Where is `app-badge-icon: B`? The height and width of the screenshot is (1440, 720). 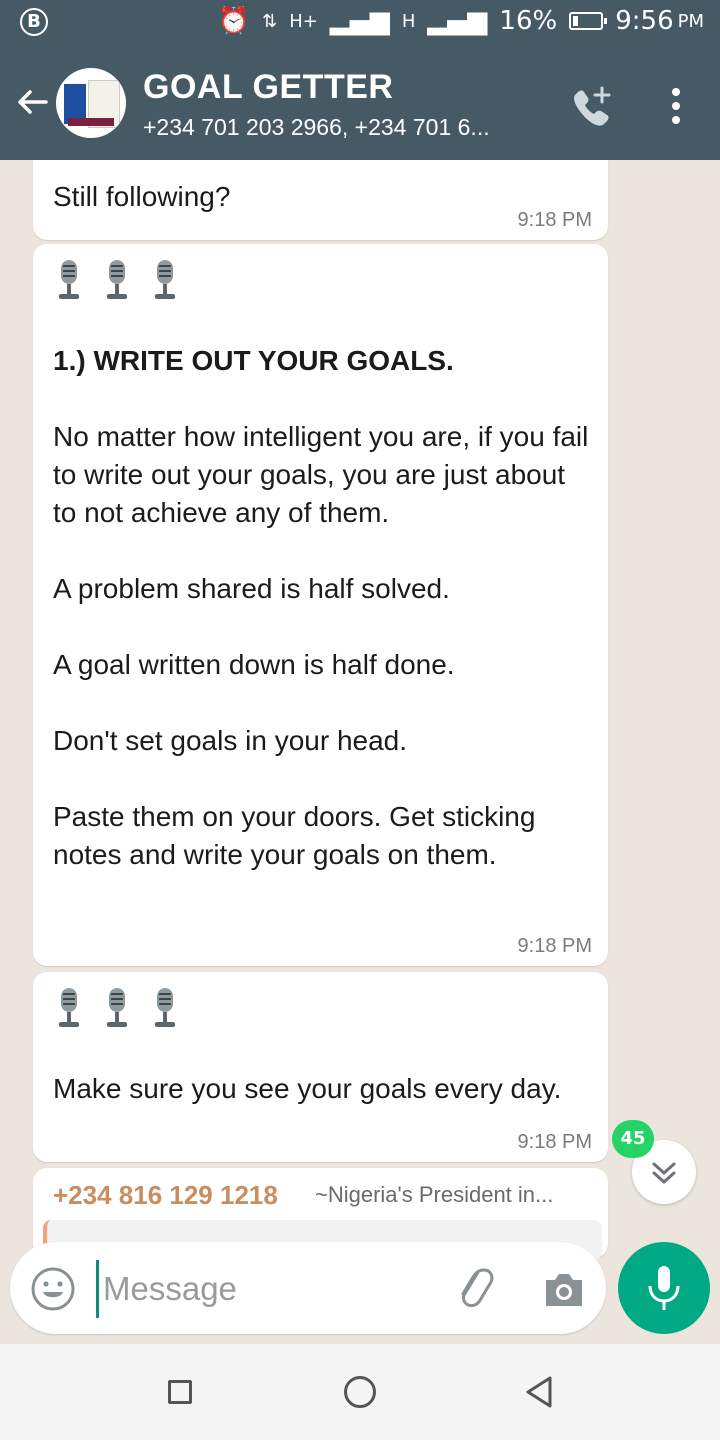
app-badge-icon: B is located at coordinates (34, 22).